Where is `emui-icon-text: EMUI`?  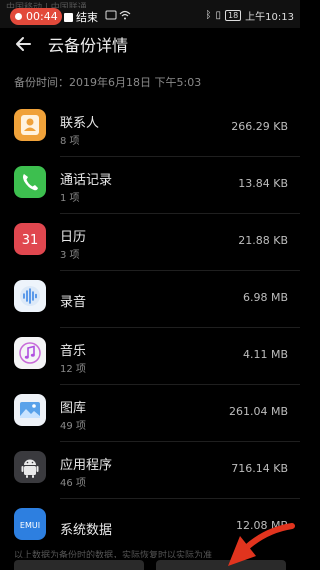
emui-icon-text: EMUI is located at coordinates (30, 525).